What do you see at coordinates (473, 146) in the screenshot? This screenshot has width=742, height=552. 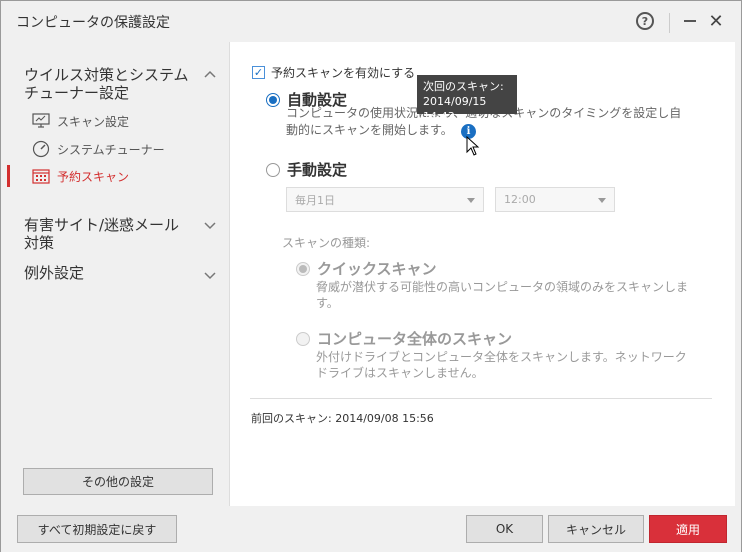 I see `mouse-cursor-icon` at bounding box center [473, 146].